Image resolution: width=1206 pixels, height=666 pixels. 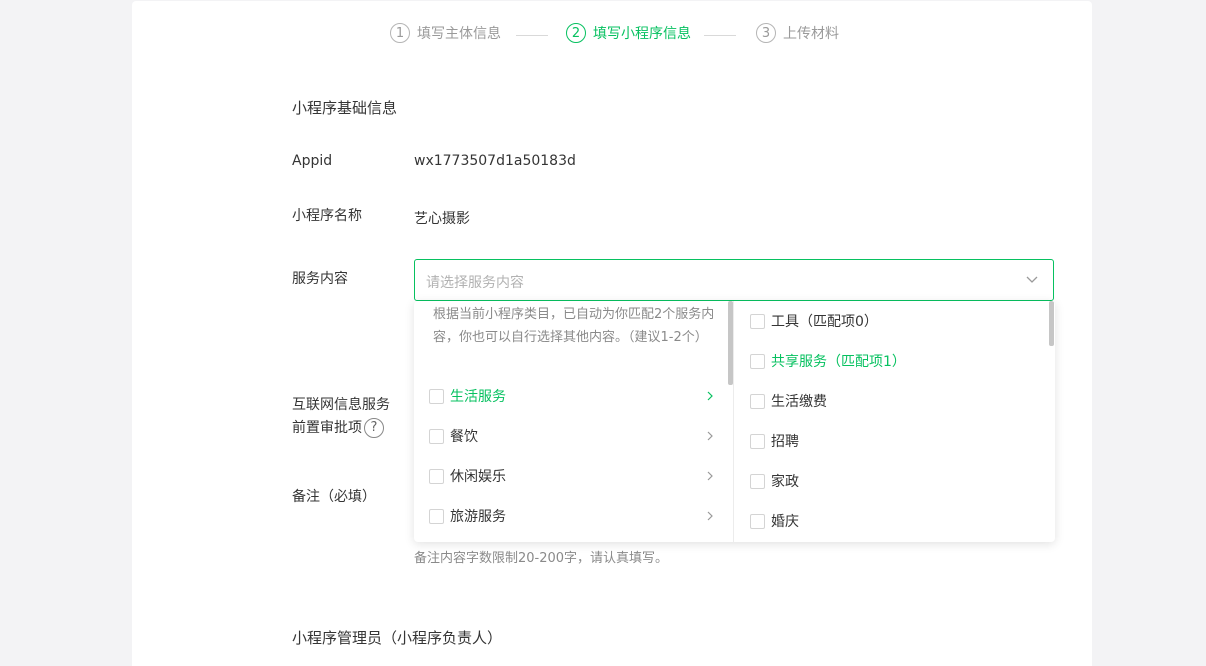 What do you see at coordinates (464, 437) in the screenshot?
I see `category-label: 餐饮` at bounding box center [464, 437].